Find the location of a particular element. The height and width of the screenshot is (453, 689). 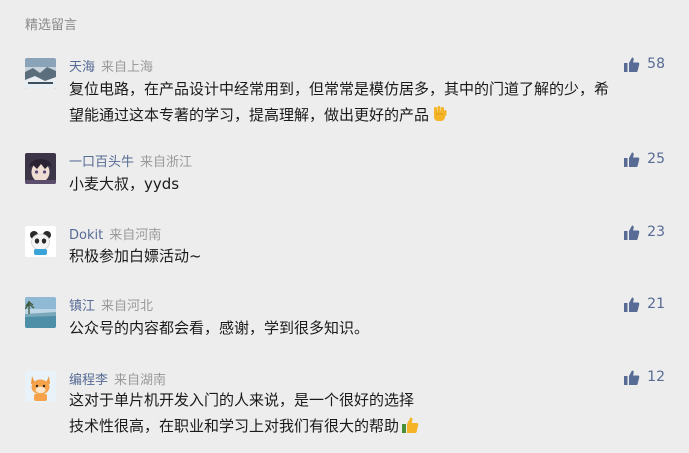

like-count: 12 is located at coordinates (656, 377).